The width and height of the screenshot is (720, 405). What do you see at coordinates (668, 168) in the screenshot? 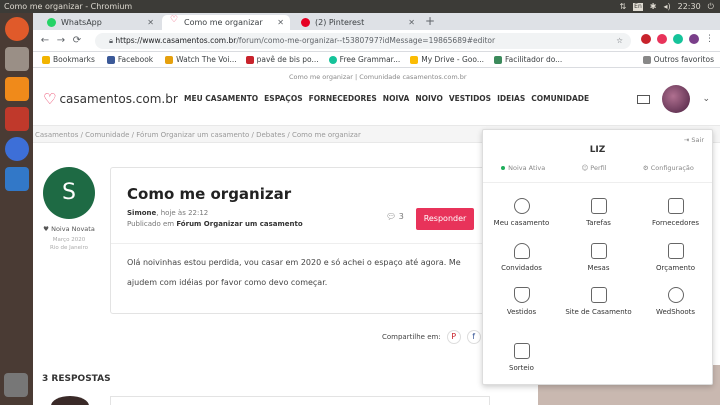
I see `settings-link: ⚙ Configuração` at bounding box center [668, 168].